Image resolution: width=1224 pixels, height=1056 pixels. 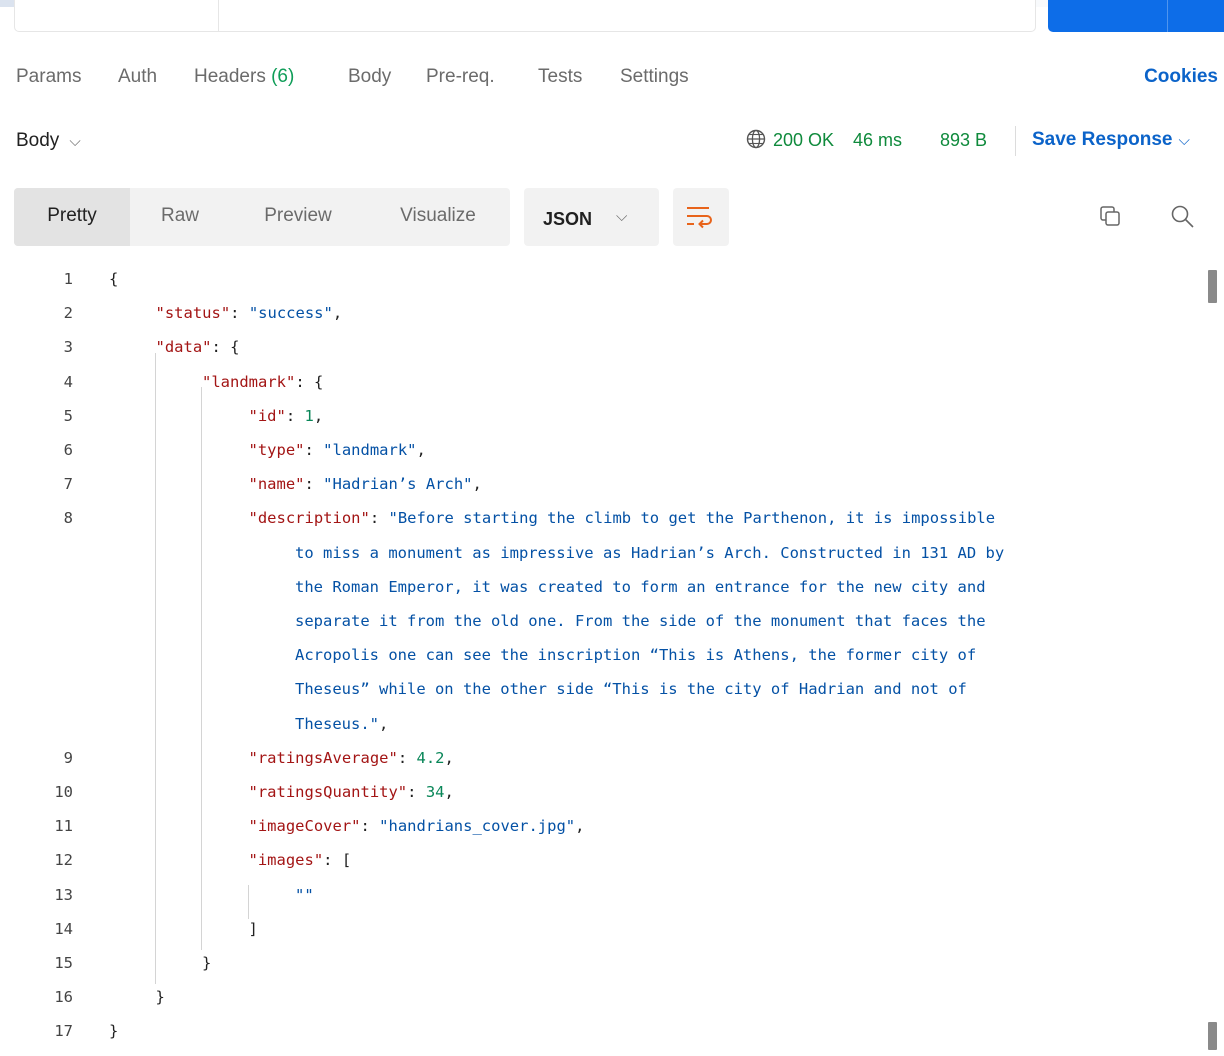 I want to click on code-line: "status": "success",, so click(x=249, y=321).